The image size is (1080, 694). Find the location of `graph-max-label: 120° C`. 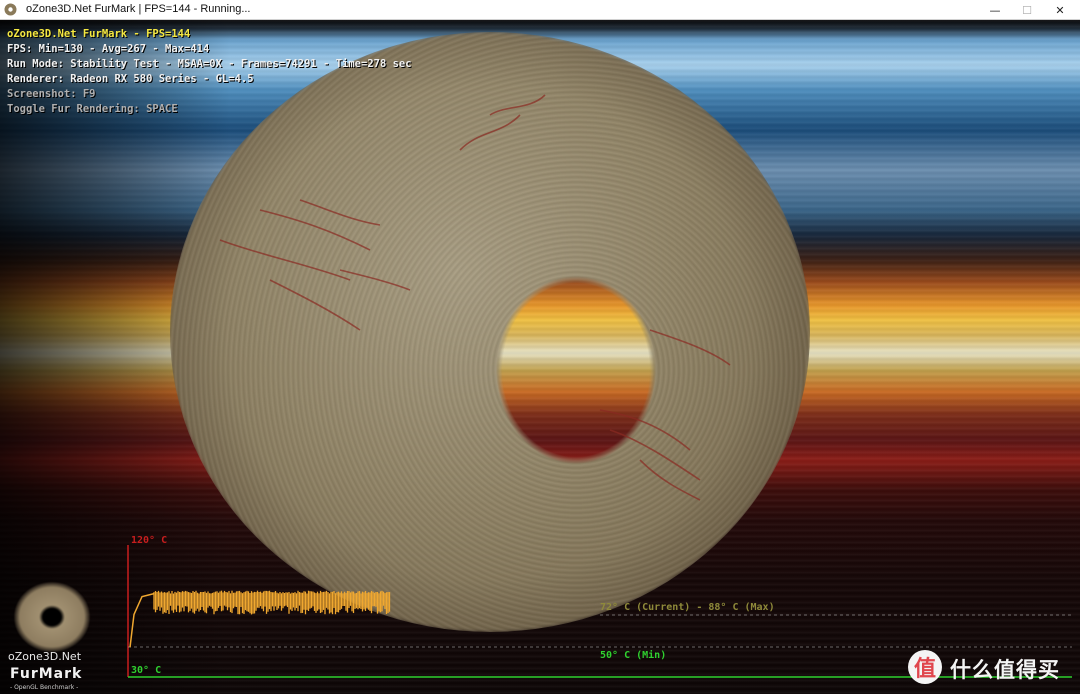

graph-max-label: 120° C is located at coordinates (149, 540).